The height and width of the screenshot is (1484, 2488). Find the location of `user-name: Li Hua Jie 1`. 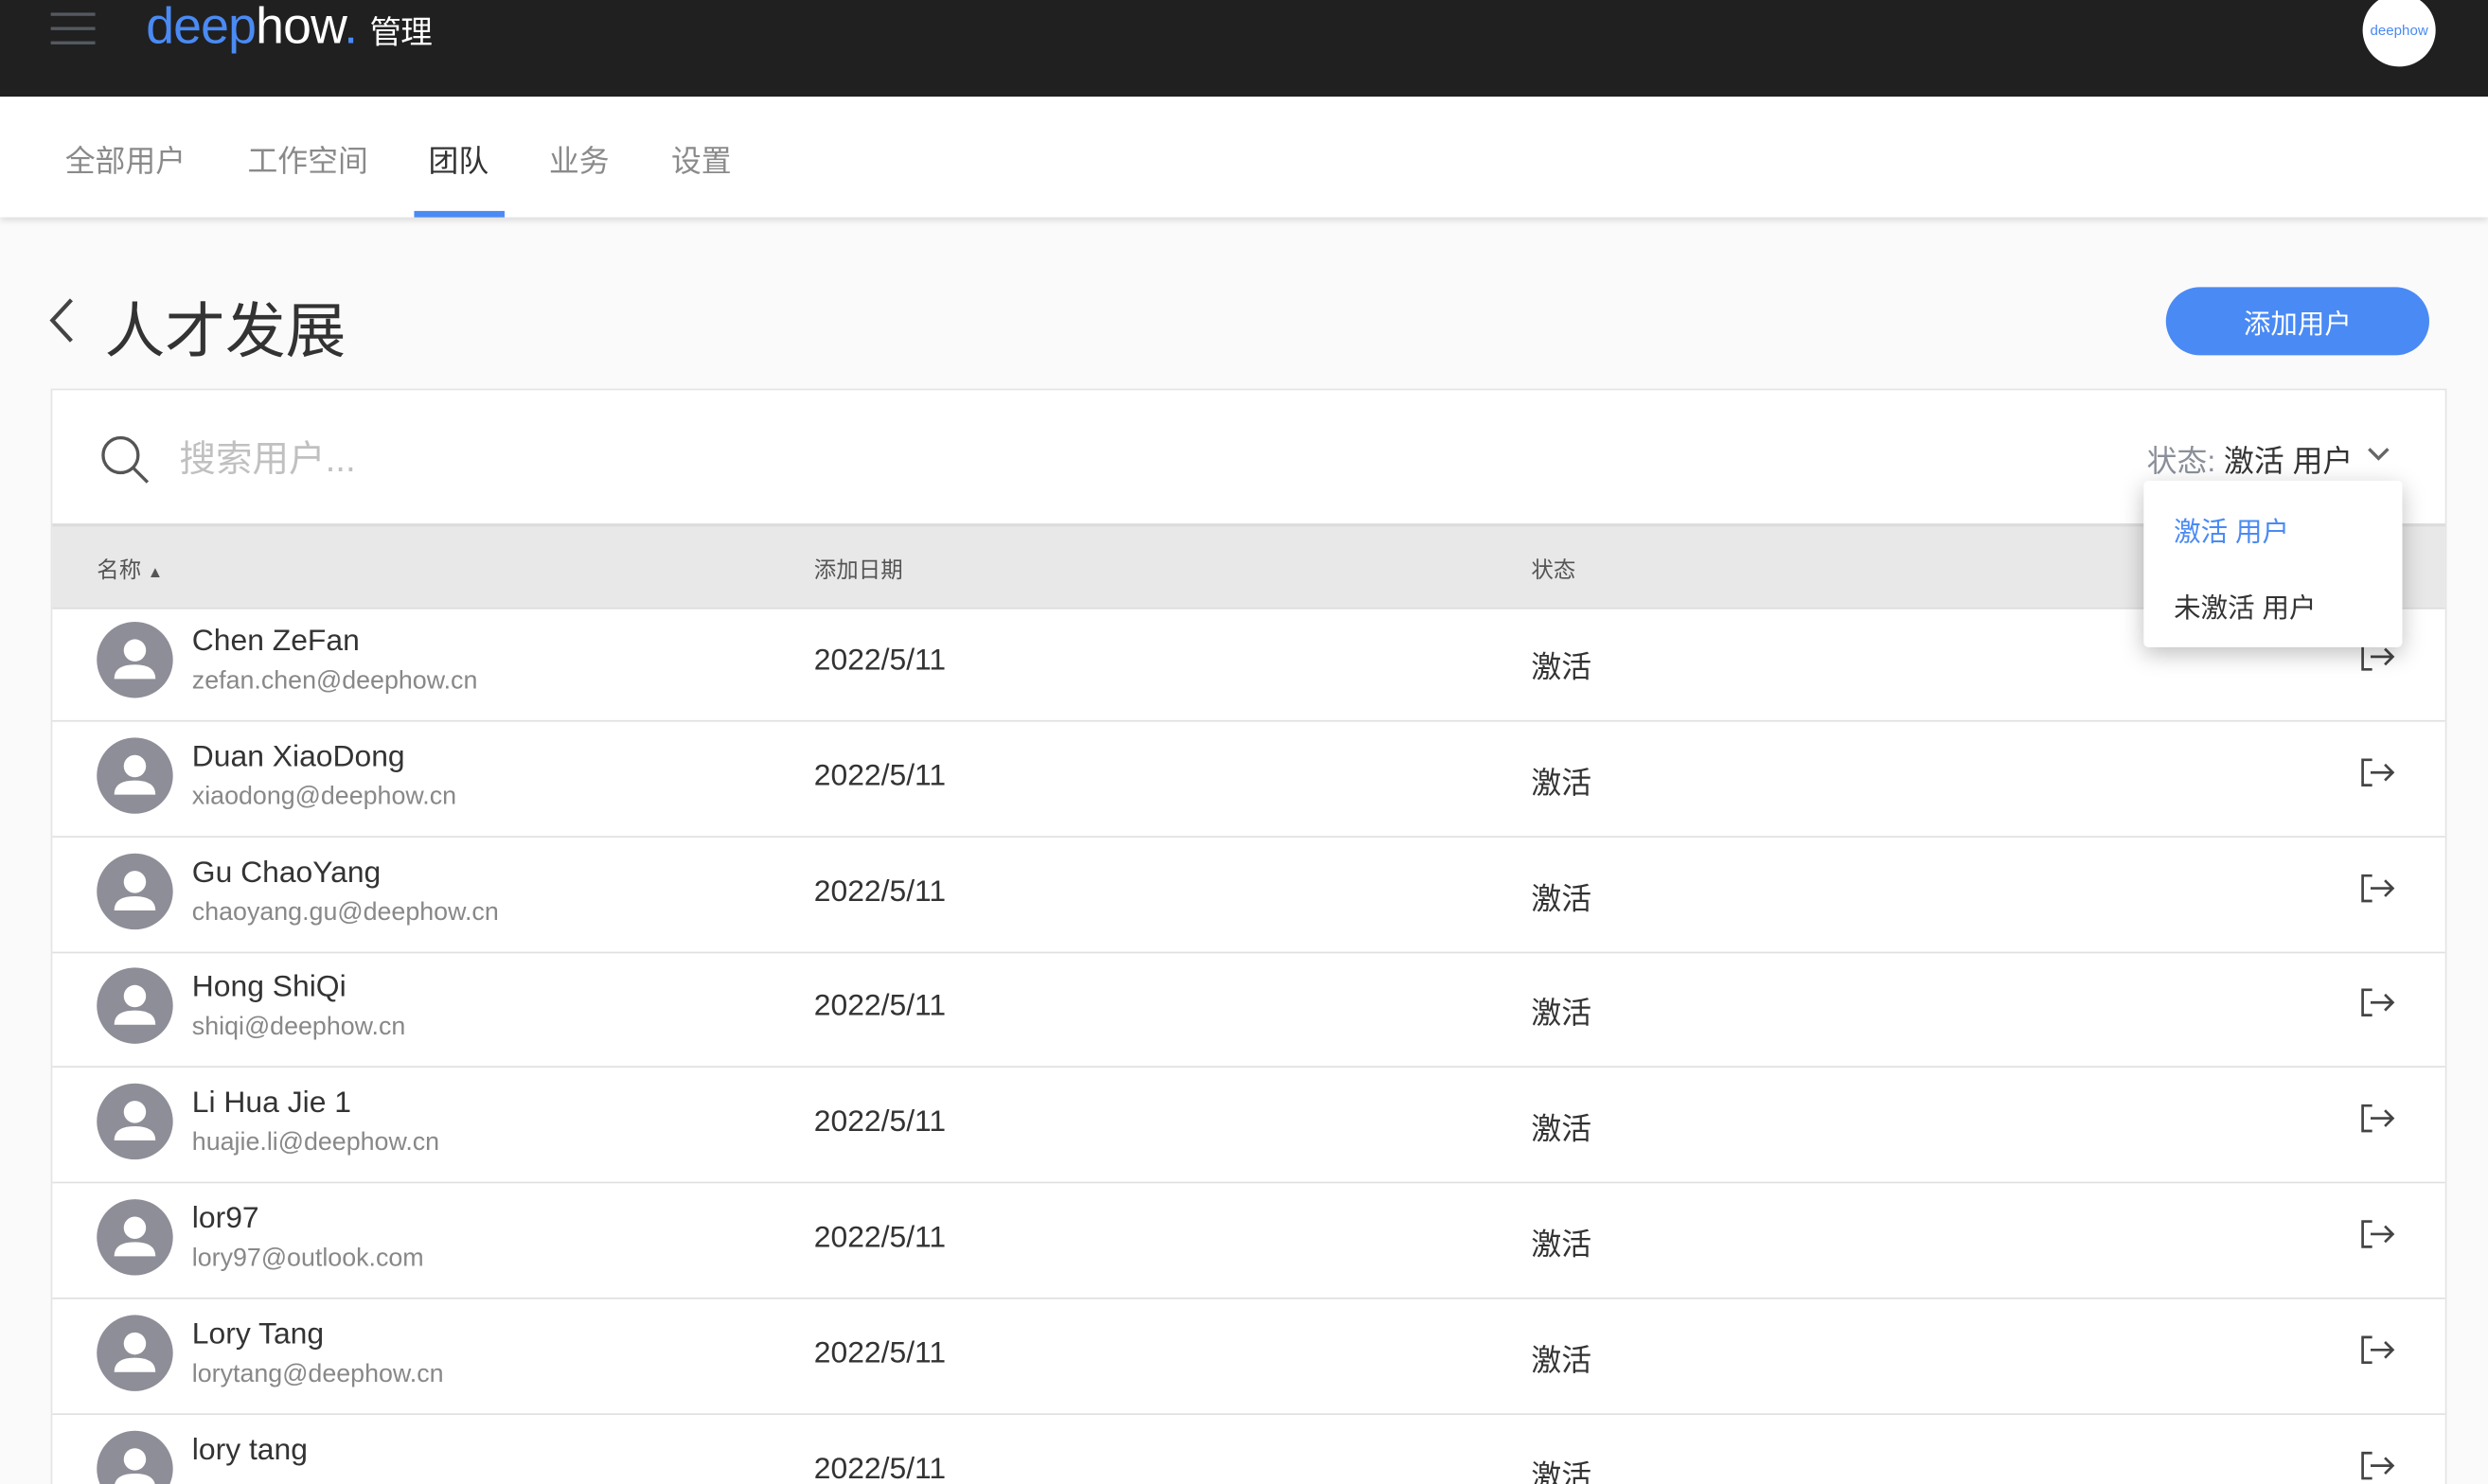

user-name: Li Hua Jie 1 is located at coordinates (271, 1103).